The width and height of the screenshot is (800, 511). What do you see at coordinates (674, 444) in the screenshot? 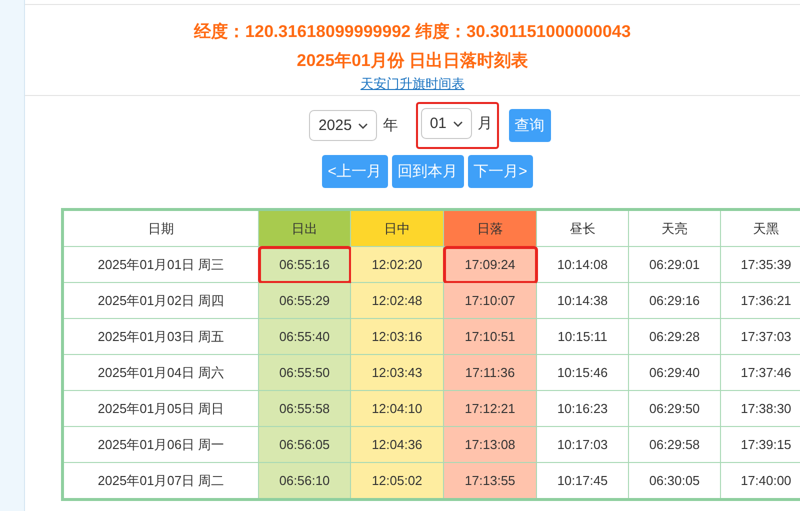
I see `table-cell: 06:29:58` at bounding box center [674, 444].